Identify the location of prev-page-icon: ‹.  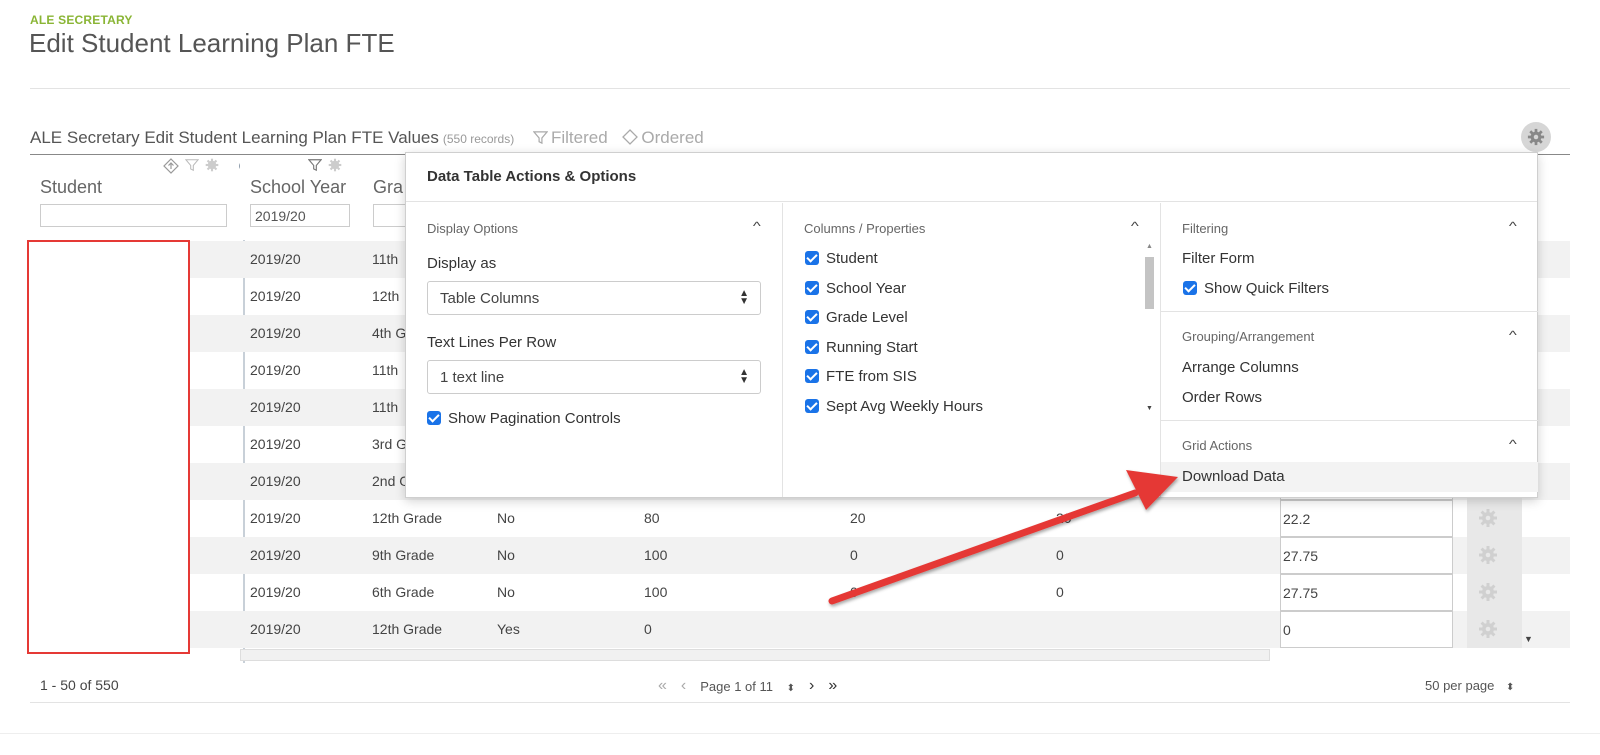
(683, 686).